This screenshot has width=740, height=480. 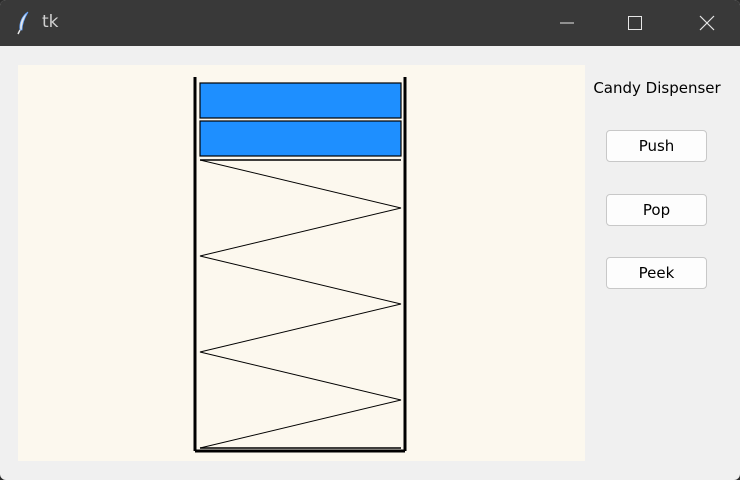 What do you see at coordinates (656, 146) in the screenshot?
I see `push-button: Push` at bounding box center [656, 146].